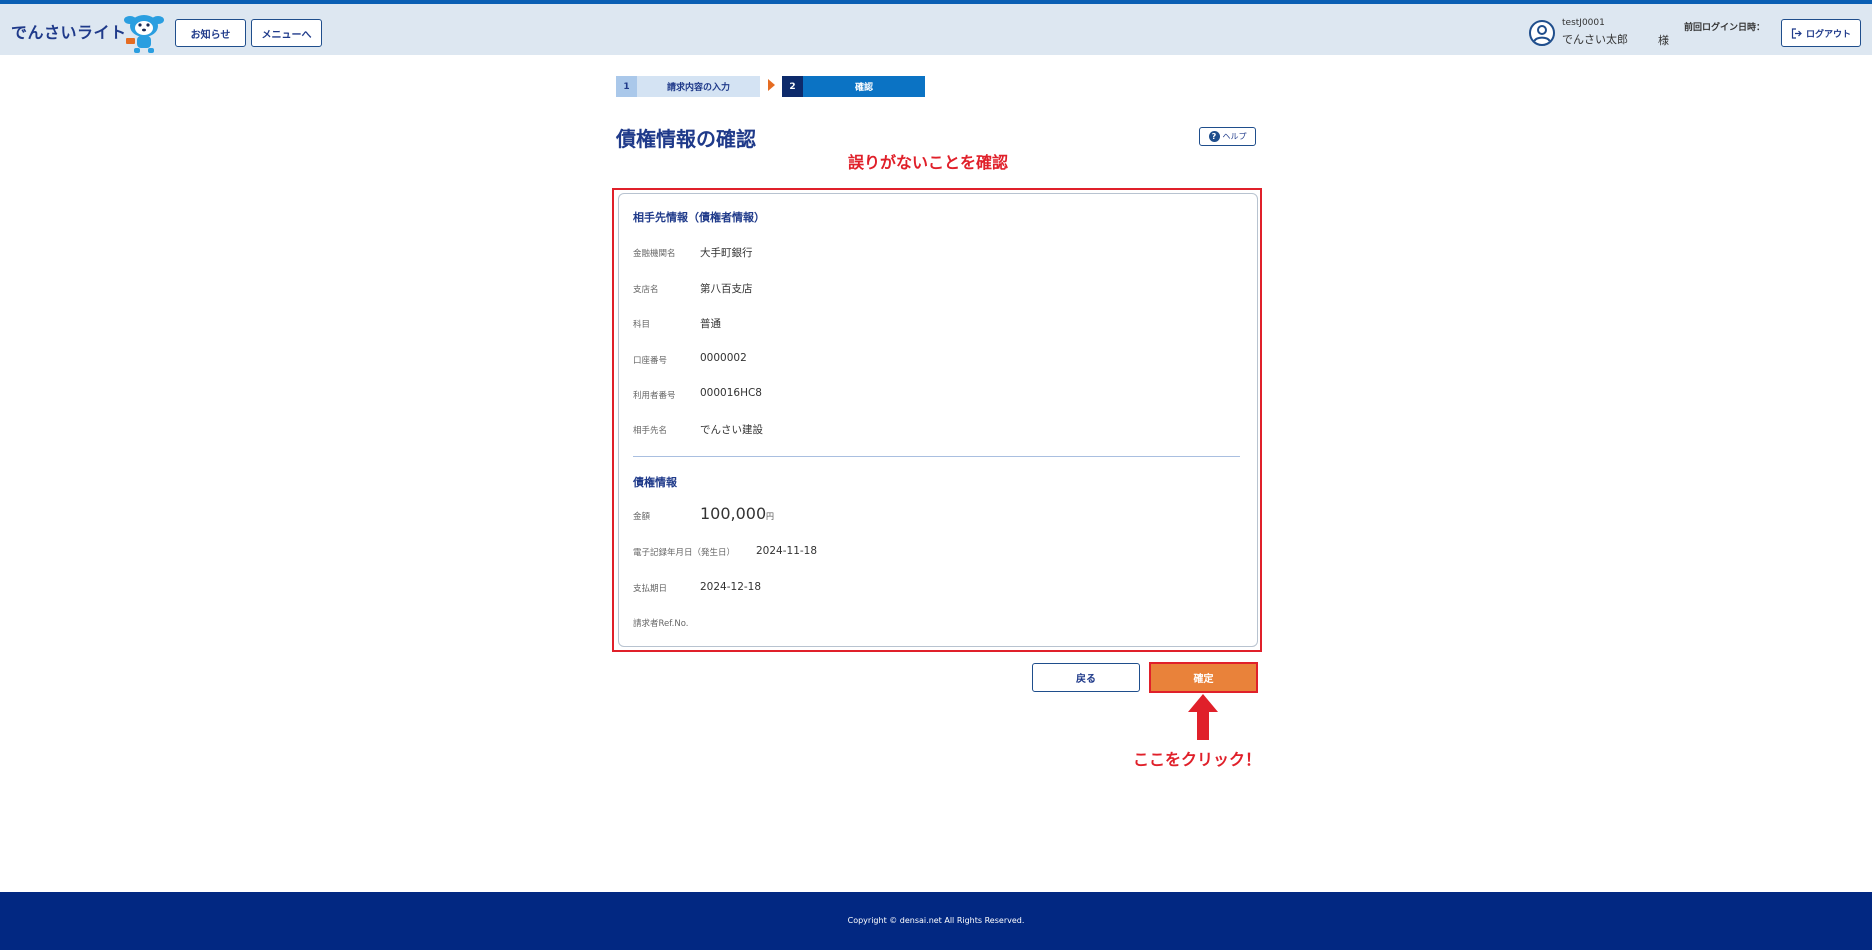  Describe the element at coordinates (928, 162) in the screenshot. I see `annotation-check-text: 誤りがないことを確認` at that location.